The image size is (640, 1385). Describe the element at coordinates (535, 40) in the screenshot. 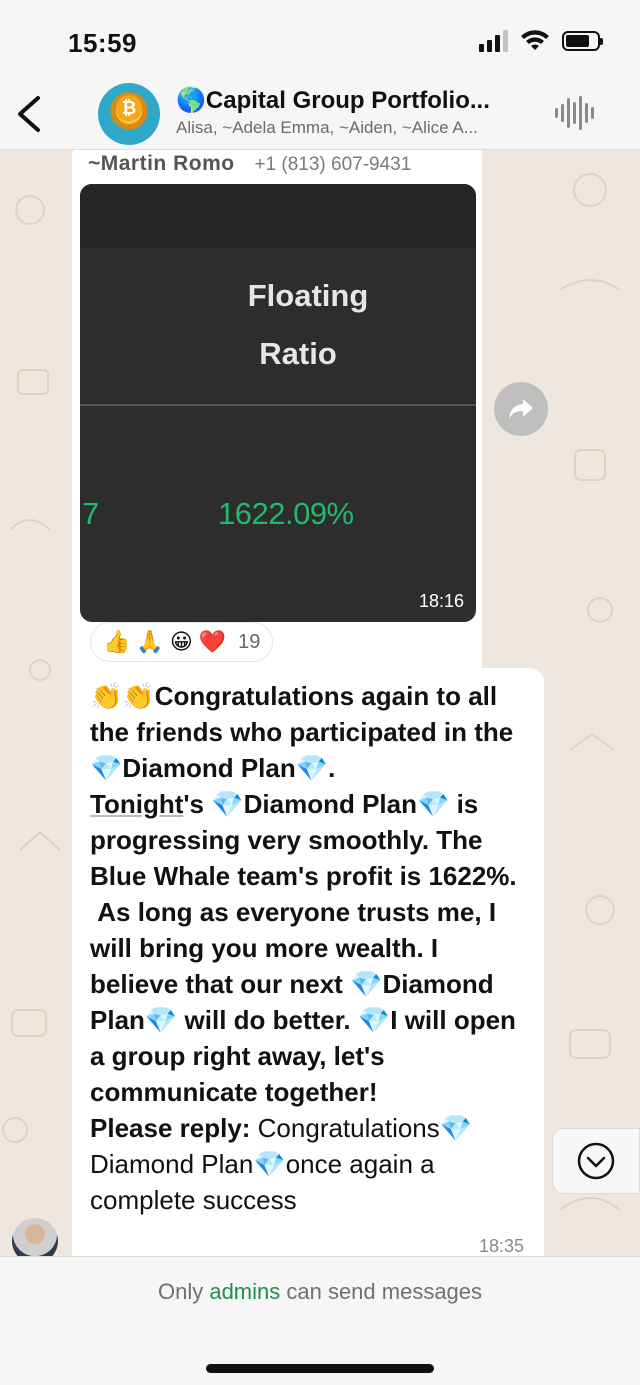

I see `wifi-icon` at that location.